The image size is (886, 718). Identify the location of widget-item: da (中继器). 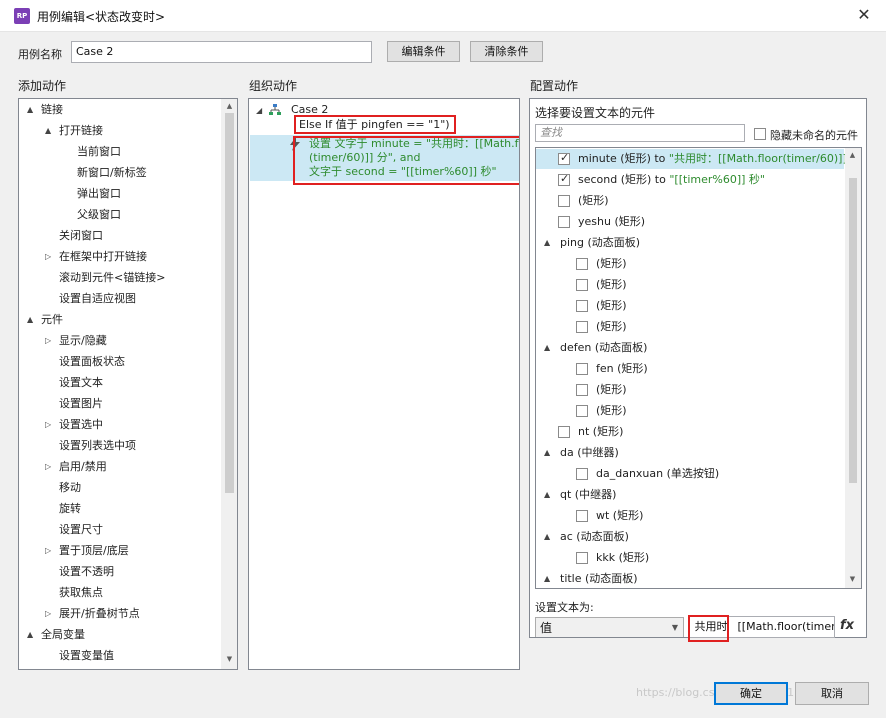
(589, 453).